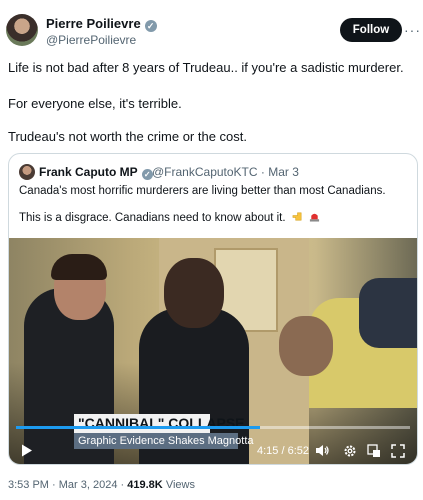 Image resolution: width=423 pixels, height=500 pixels. What do you see at coordinates (205, 172) in the screenshot?
I see `quoted-author-handle: @FrankCaputoKTC` at bounding box center [205, 172].